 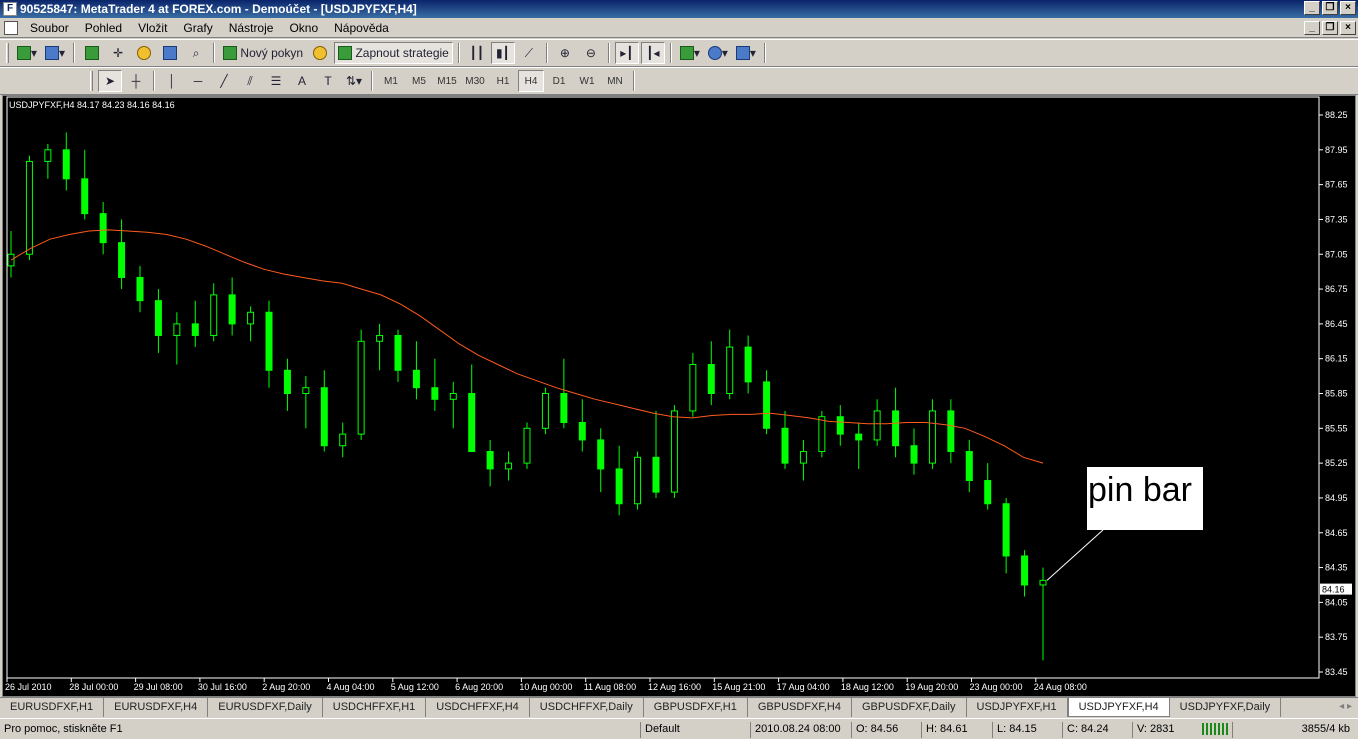 I want to click on tab-usdjpy-h4: USDJPYFXF,H4, so click(x=1118, y=707).